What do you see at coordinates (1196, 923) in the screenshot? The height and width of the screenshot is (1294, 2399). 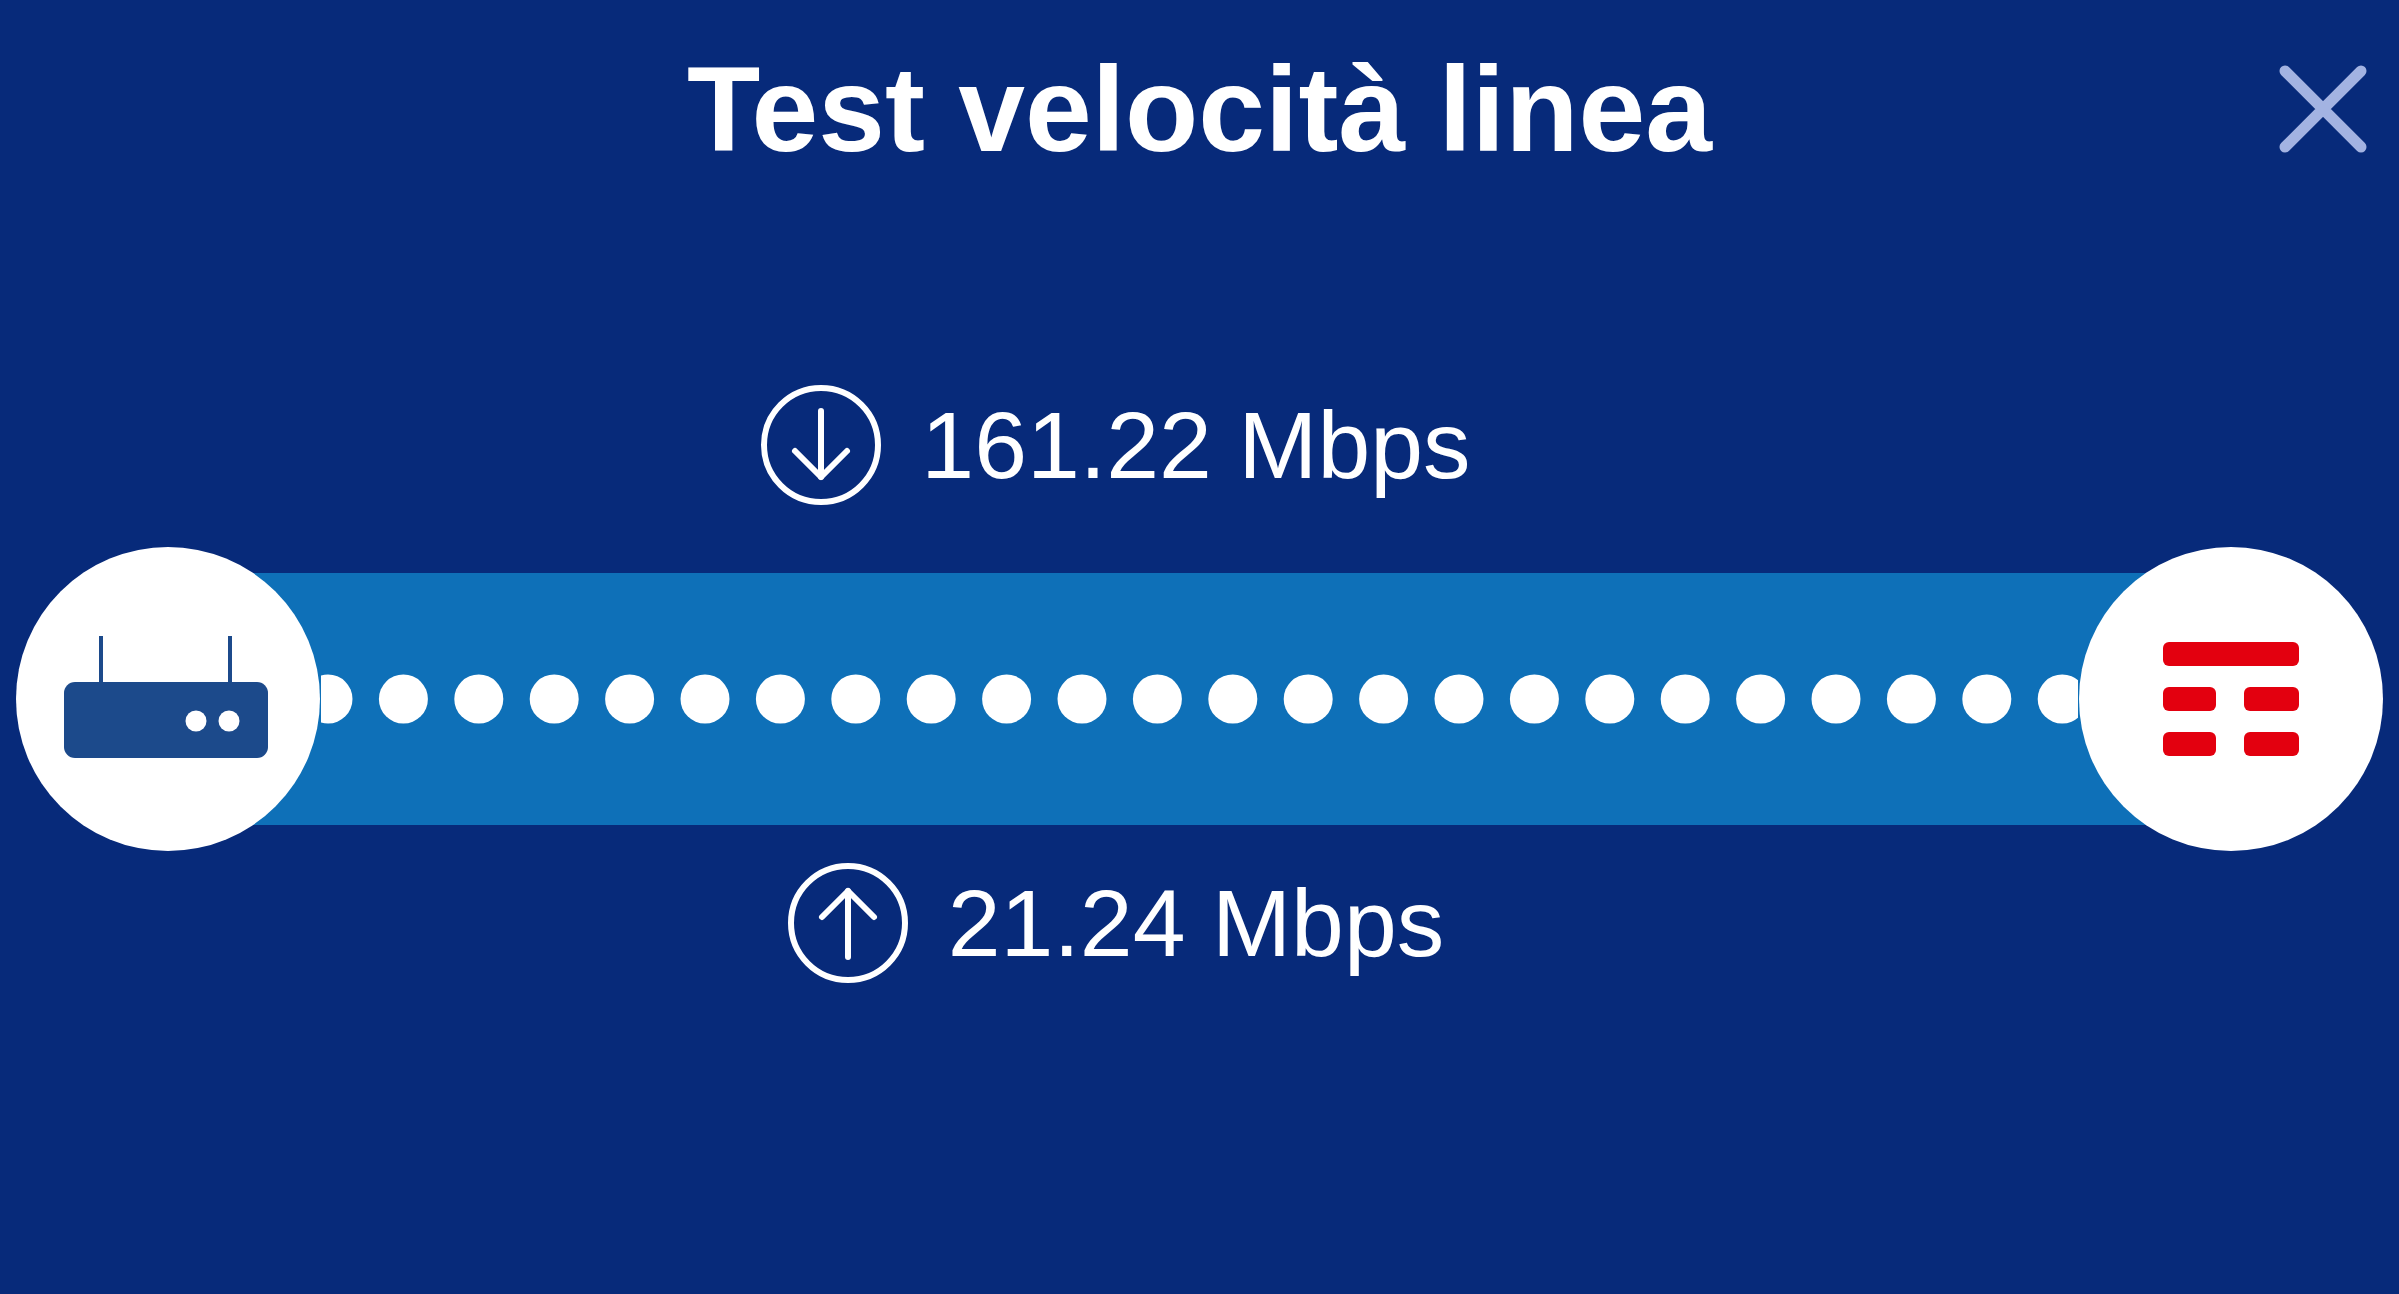 I see `speed-value: 21.24 Mbps` at bounding box center [1196, 923].